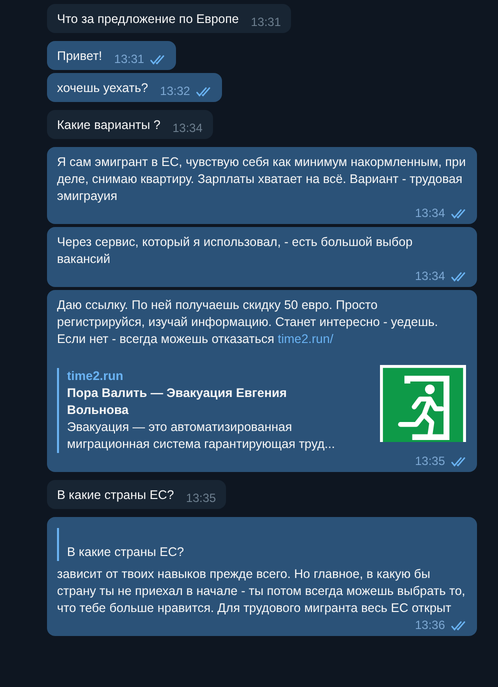  I want to click on preview-site: time2.run, so click(95, 376).